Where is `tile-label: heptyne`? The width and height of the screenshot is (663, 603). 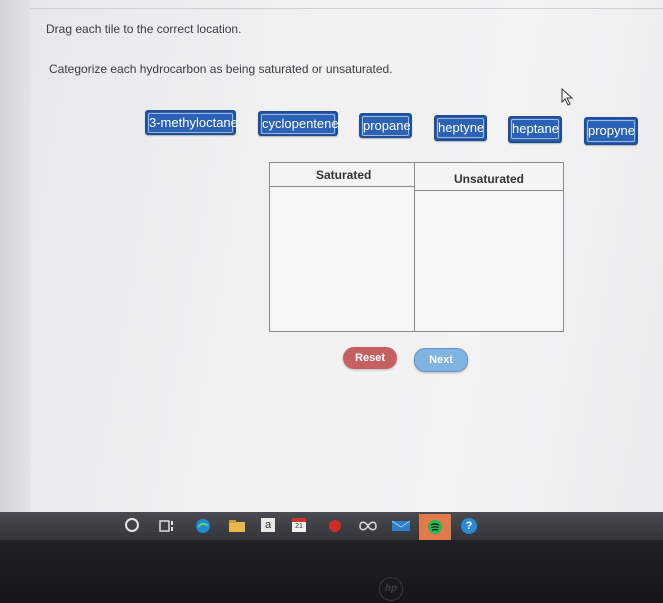
tile-label: heptyne is located at coordinates (460, 128).